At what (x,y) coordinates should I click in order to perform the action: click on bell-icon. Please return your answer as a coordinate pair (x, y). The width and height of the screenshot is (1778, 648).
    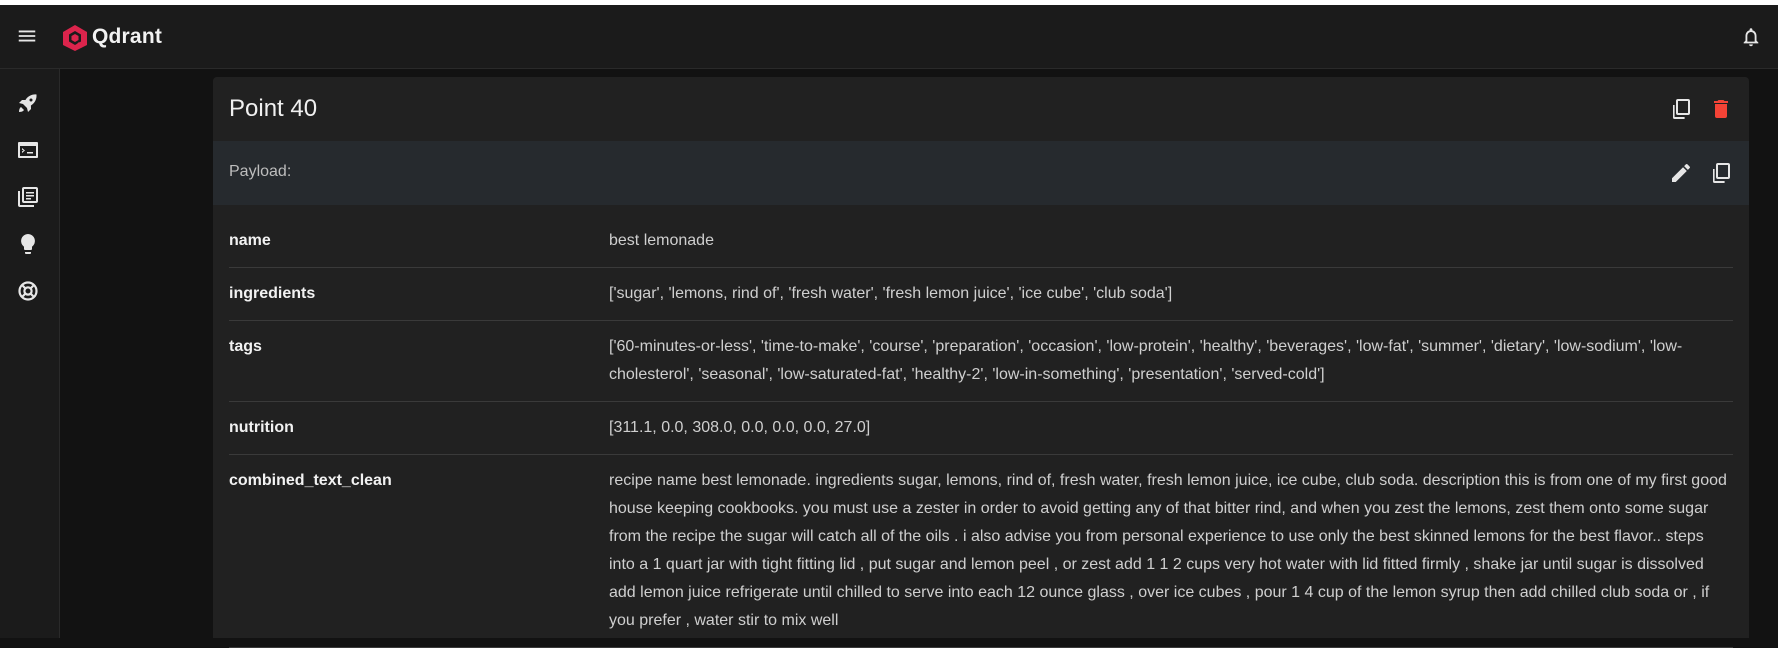
    Looking at the image, I should click on (1751, 37).